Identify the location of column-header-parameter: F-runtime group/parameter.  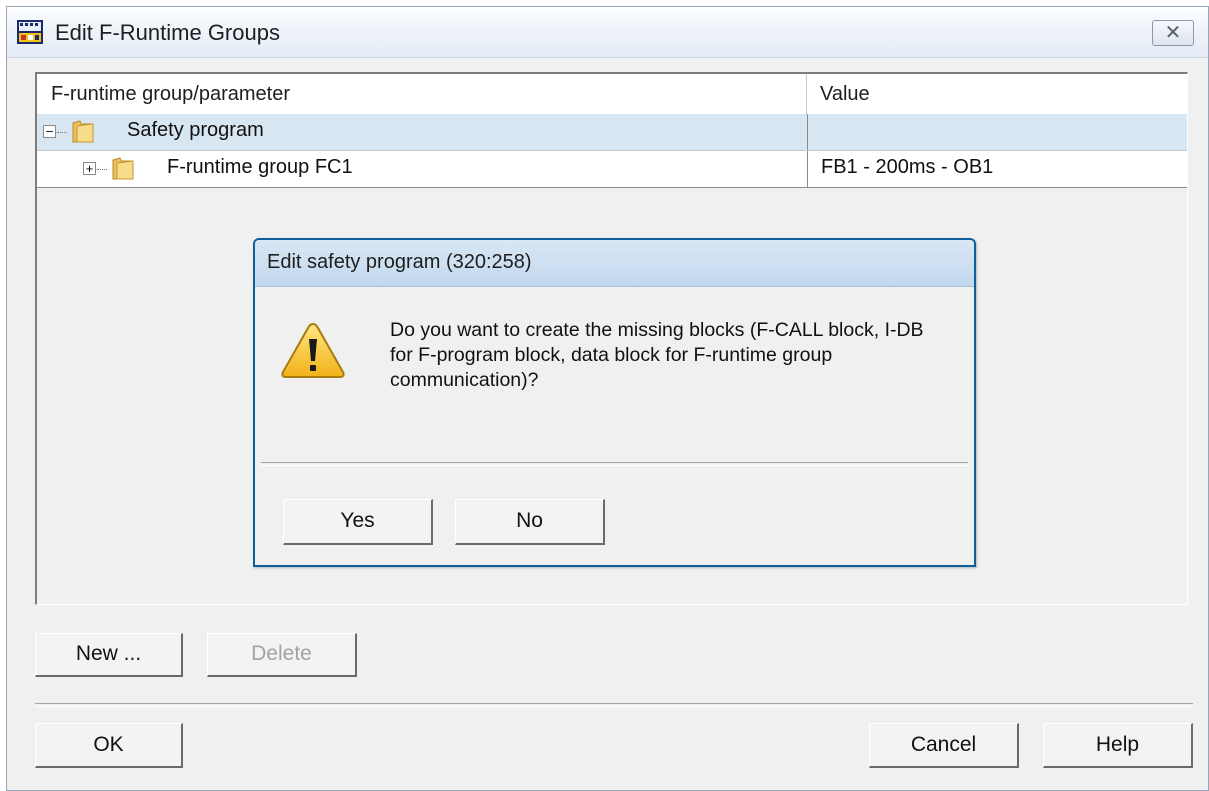
(422, 94).